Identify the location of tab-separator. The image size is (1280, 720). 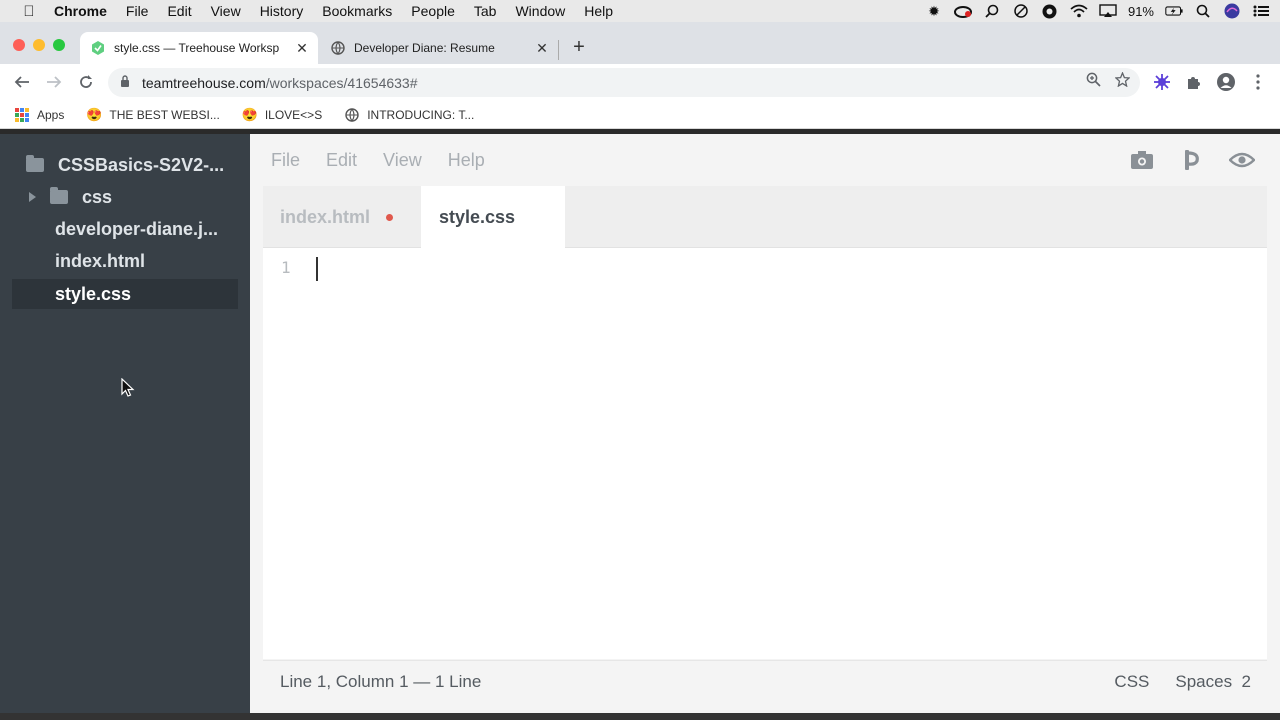
(558, 50).